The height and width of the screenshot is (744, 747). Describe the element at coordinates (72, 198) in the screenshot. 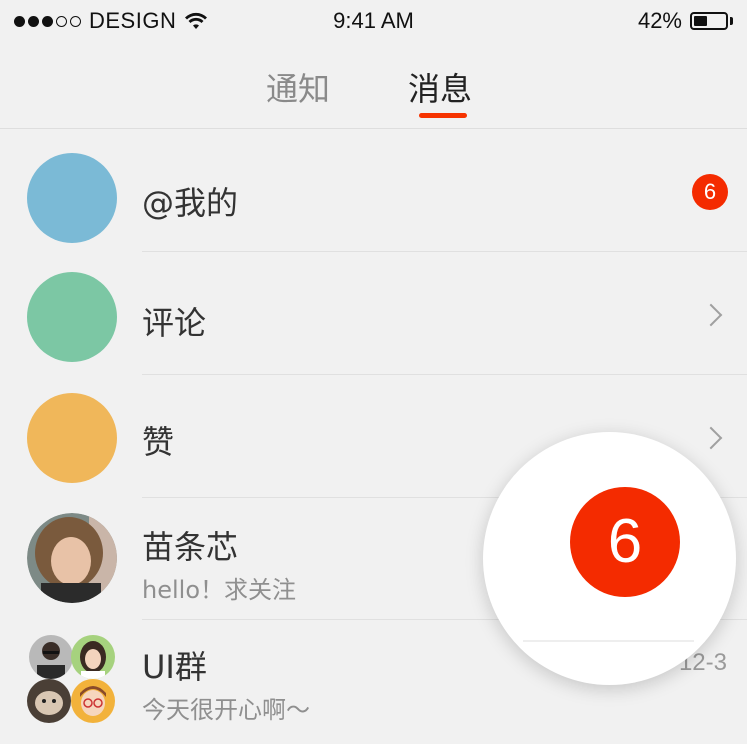

I see `mentions-avatar` at that location.